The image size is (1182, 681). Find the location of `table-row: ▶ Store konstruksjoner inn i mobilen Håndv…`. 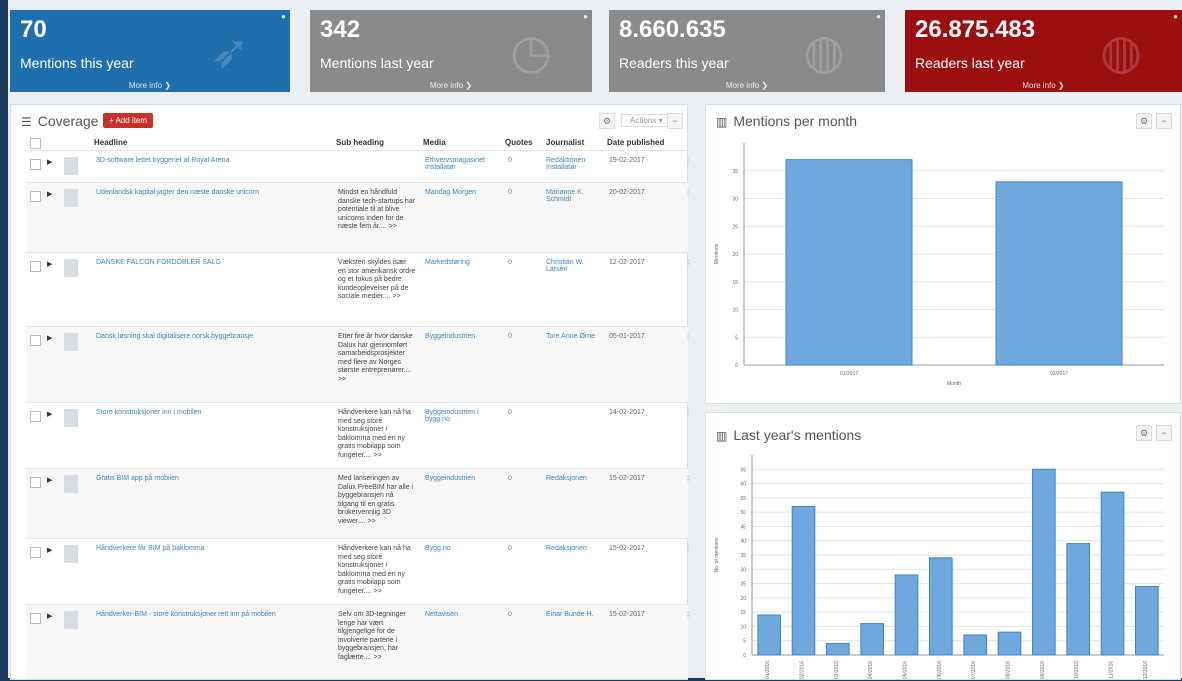

table-row: ▶ Store konstruksjoner inn i mobilen Håndv… is located at coordinates (359, 435).